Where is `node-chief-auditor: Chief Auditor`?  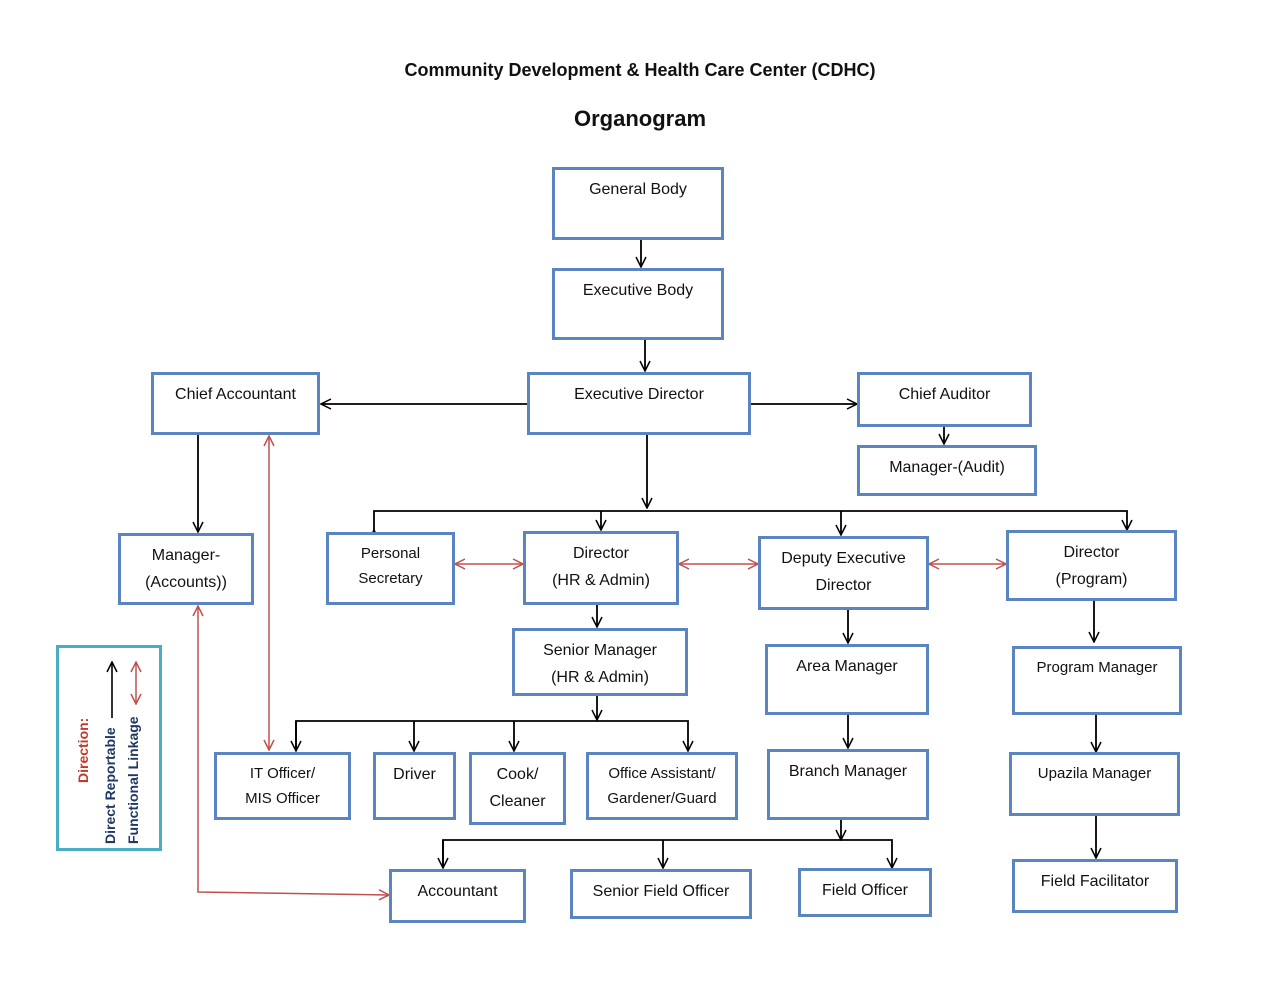
node-chief-auditor: Chief Auditor is located at coordinates (944, 399).